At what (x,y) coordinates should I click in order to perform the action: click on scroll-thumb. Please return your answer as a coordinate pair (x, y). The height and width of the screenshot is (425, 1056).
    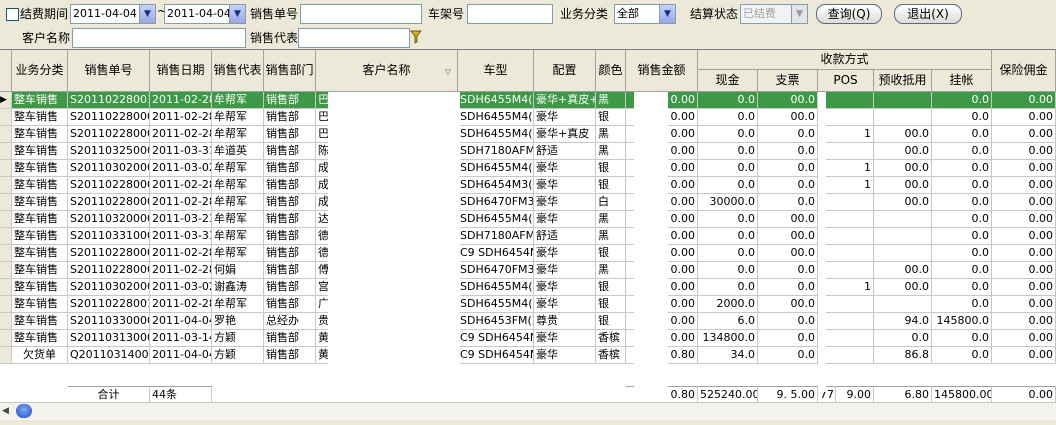
    Looking at the image, I should click on (24, 411).